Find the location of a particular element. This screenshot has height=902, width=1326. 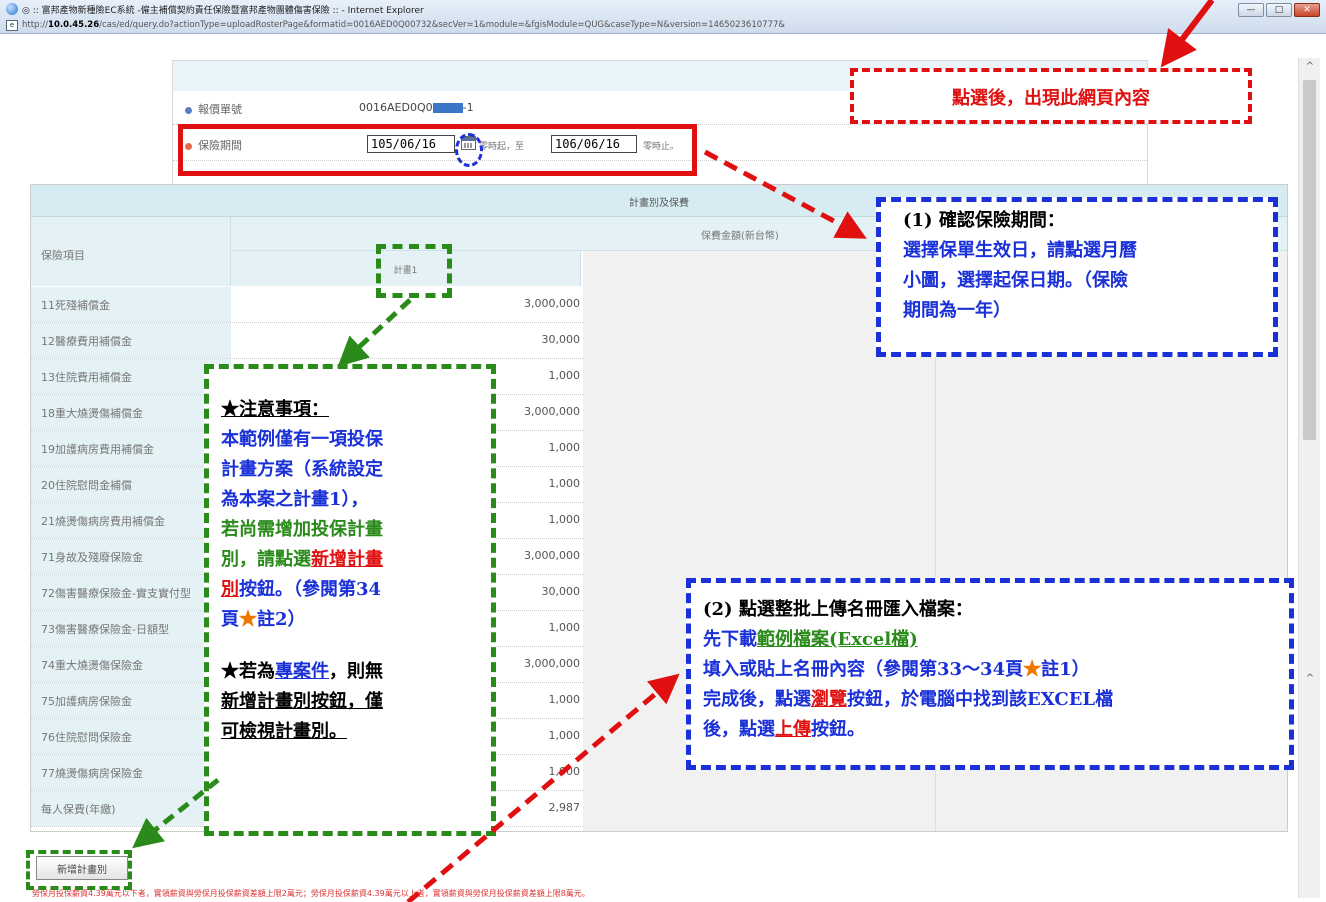

top-callout: 點選後，出現此網頁內容 is located at coordinates (1051, 96).